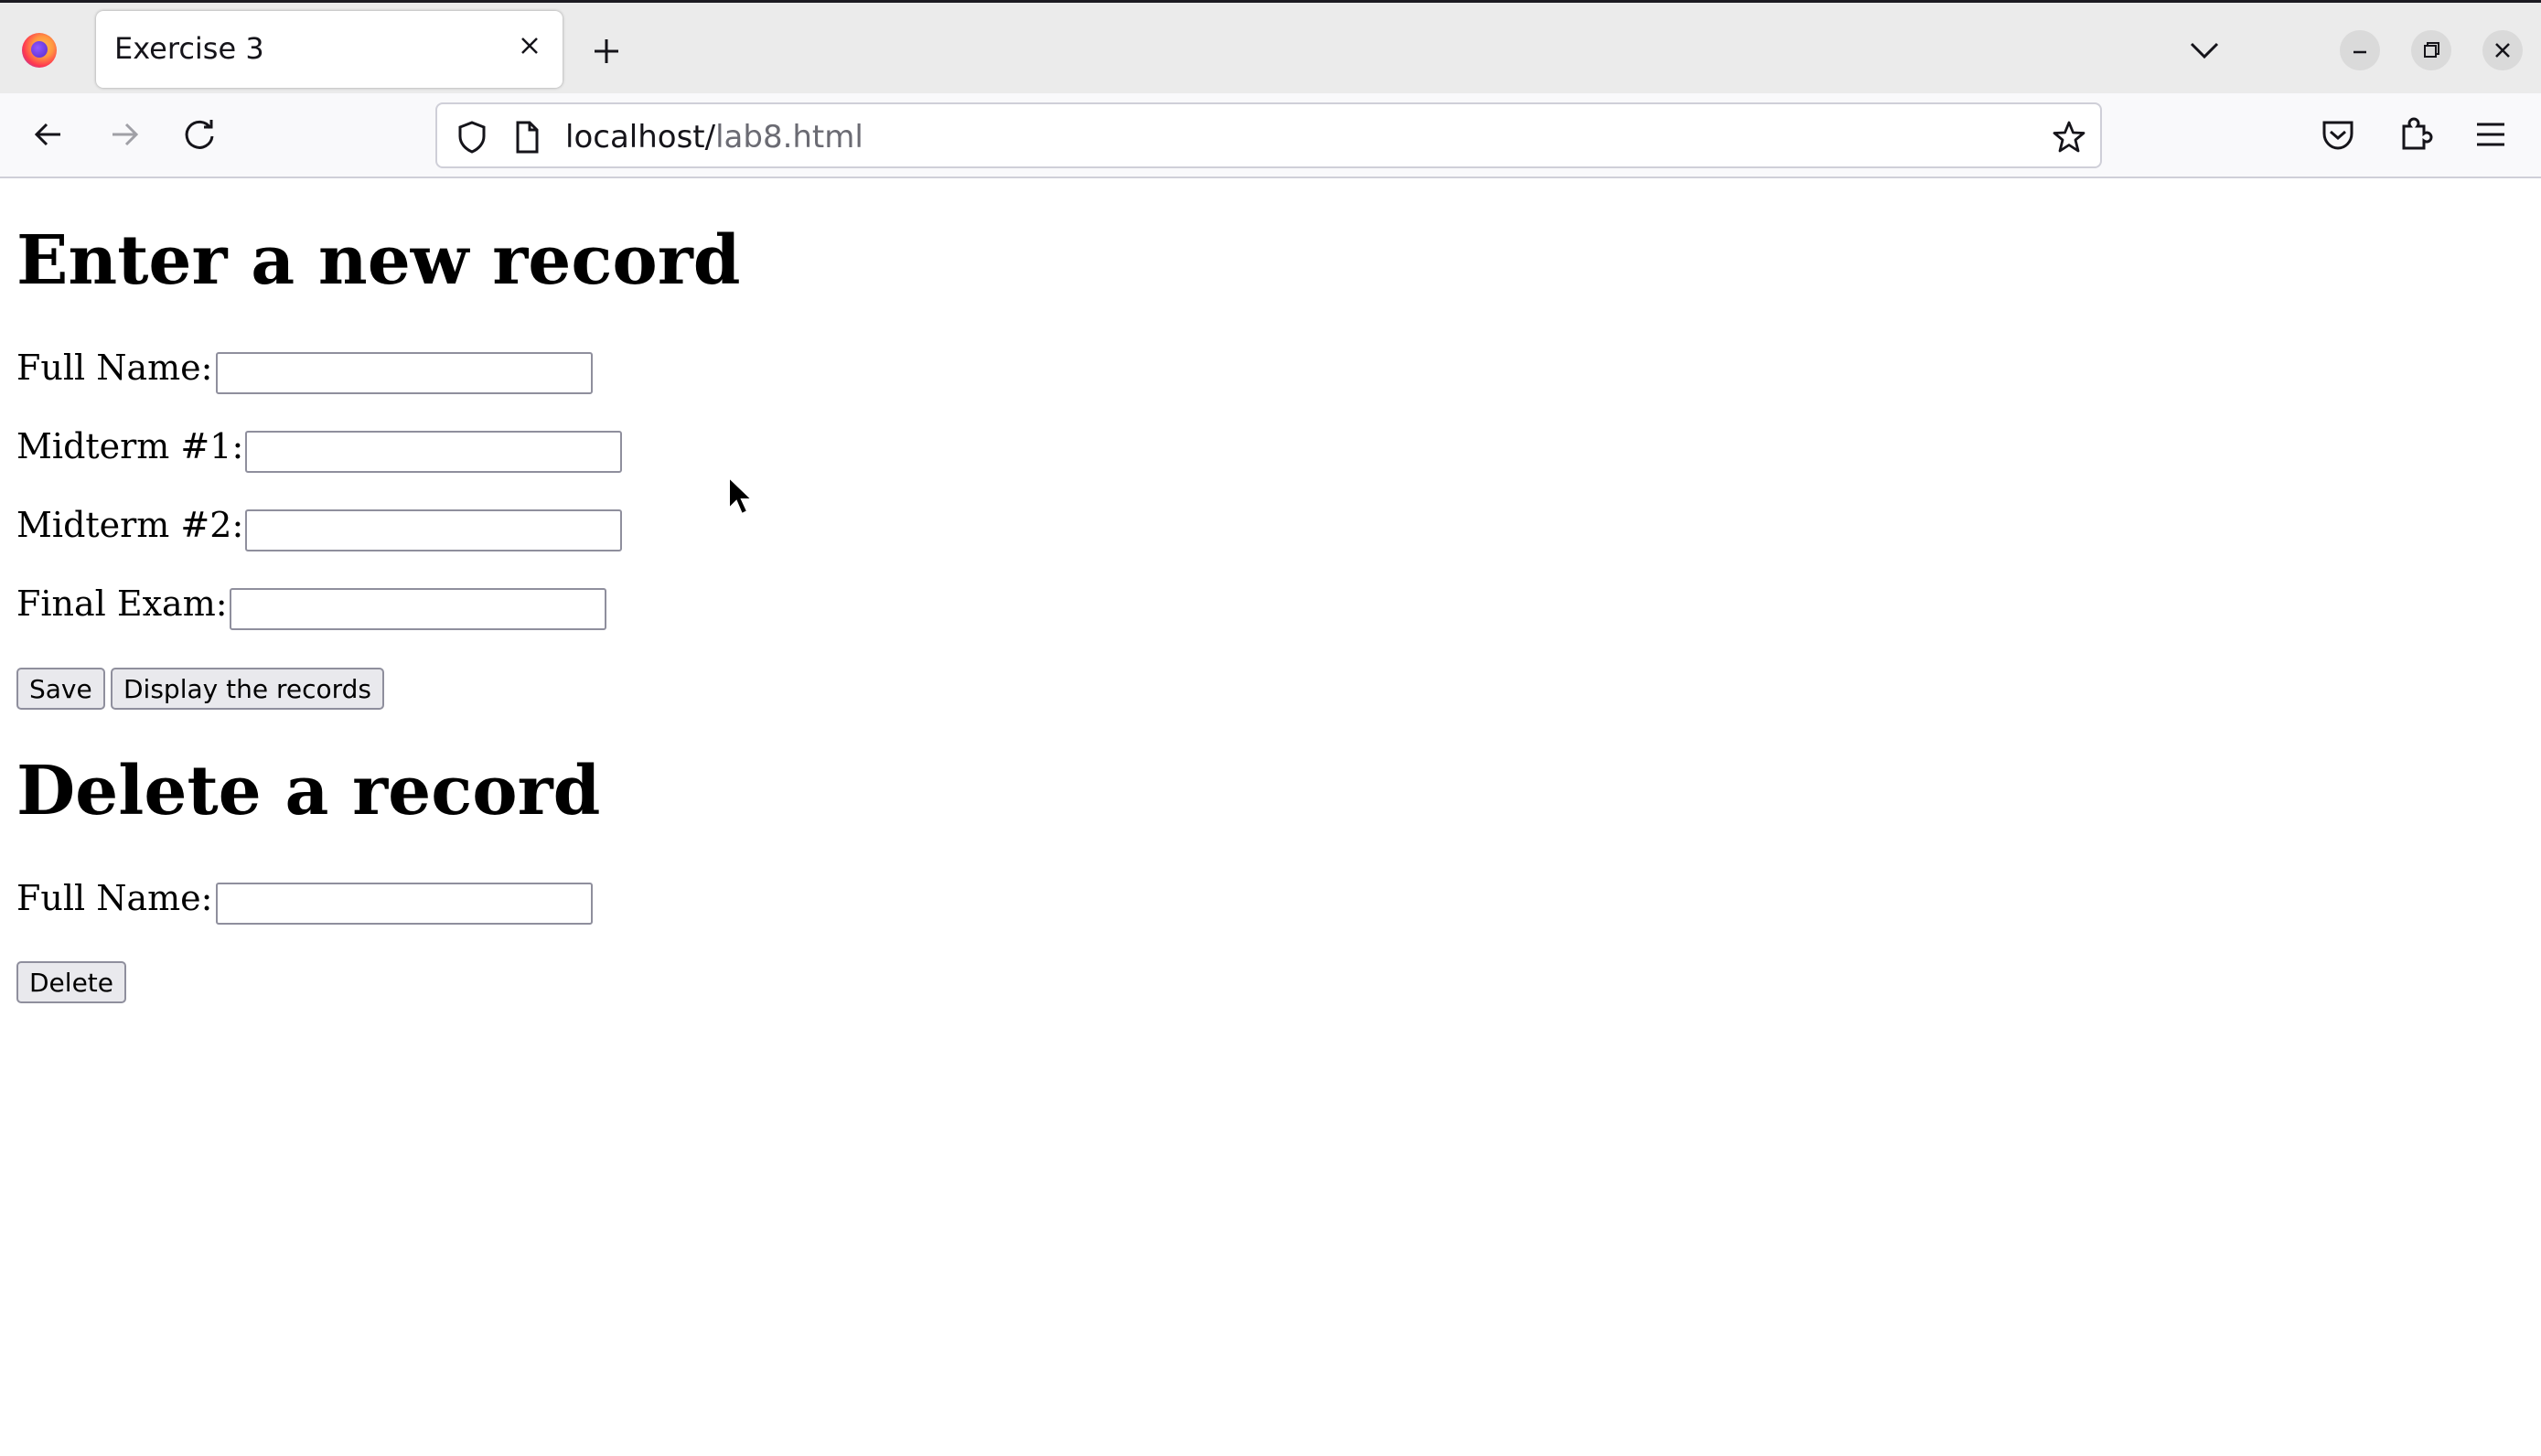 Image resolution: width=2541 pixels, height=1456 pixels. I want to click on midterm2-input, so click(434, 530).